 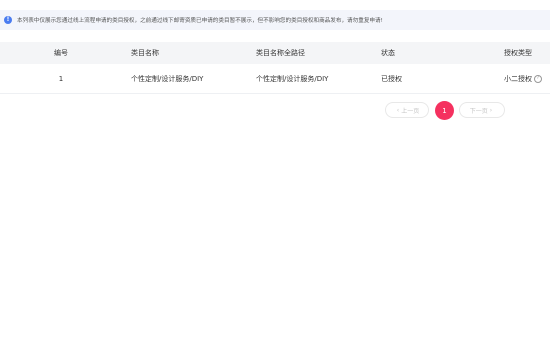 What do you see at coordinates (410, 111) in the screenshot?
I see `prev-page-label: 上一页` at bounding box center [410, 111].